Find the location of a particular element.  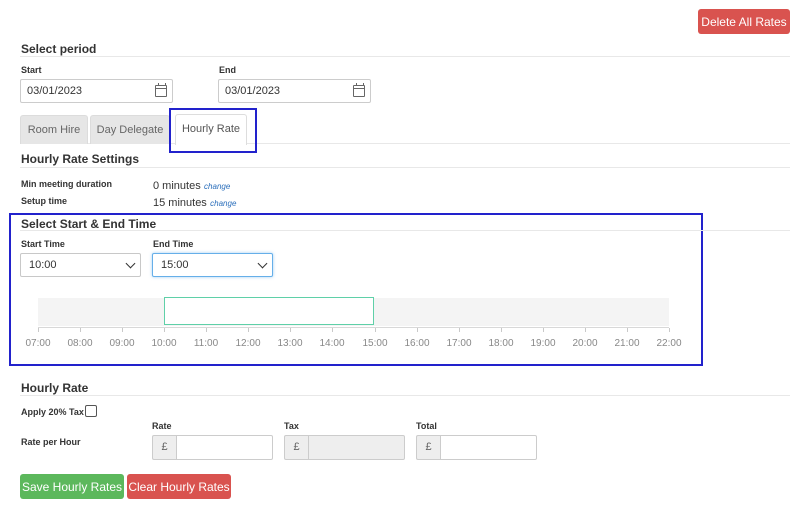

end-time-label: End Time is located at coordinates (173, 244).